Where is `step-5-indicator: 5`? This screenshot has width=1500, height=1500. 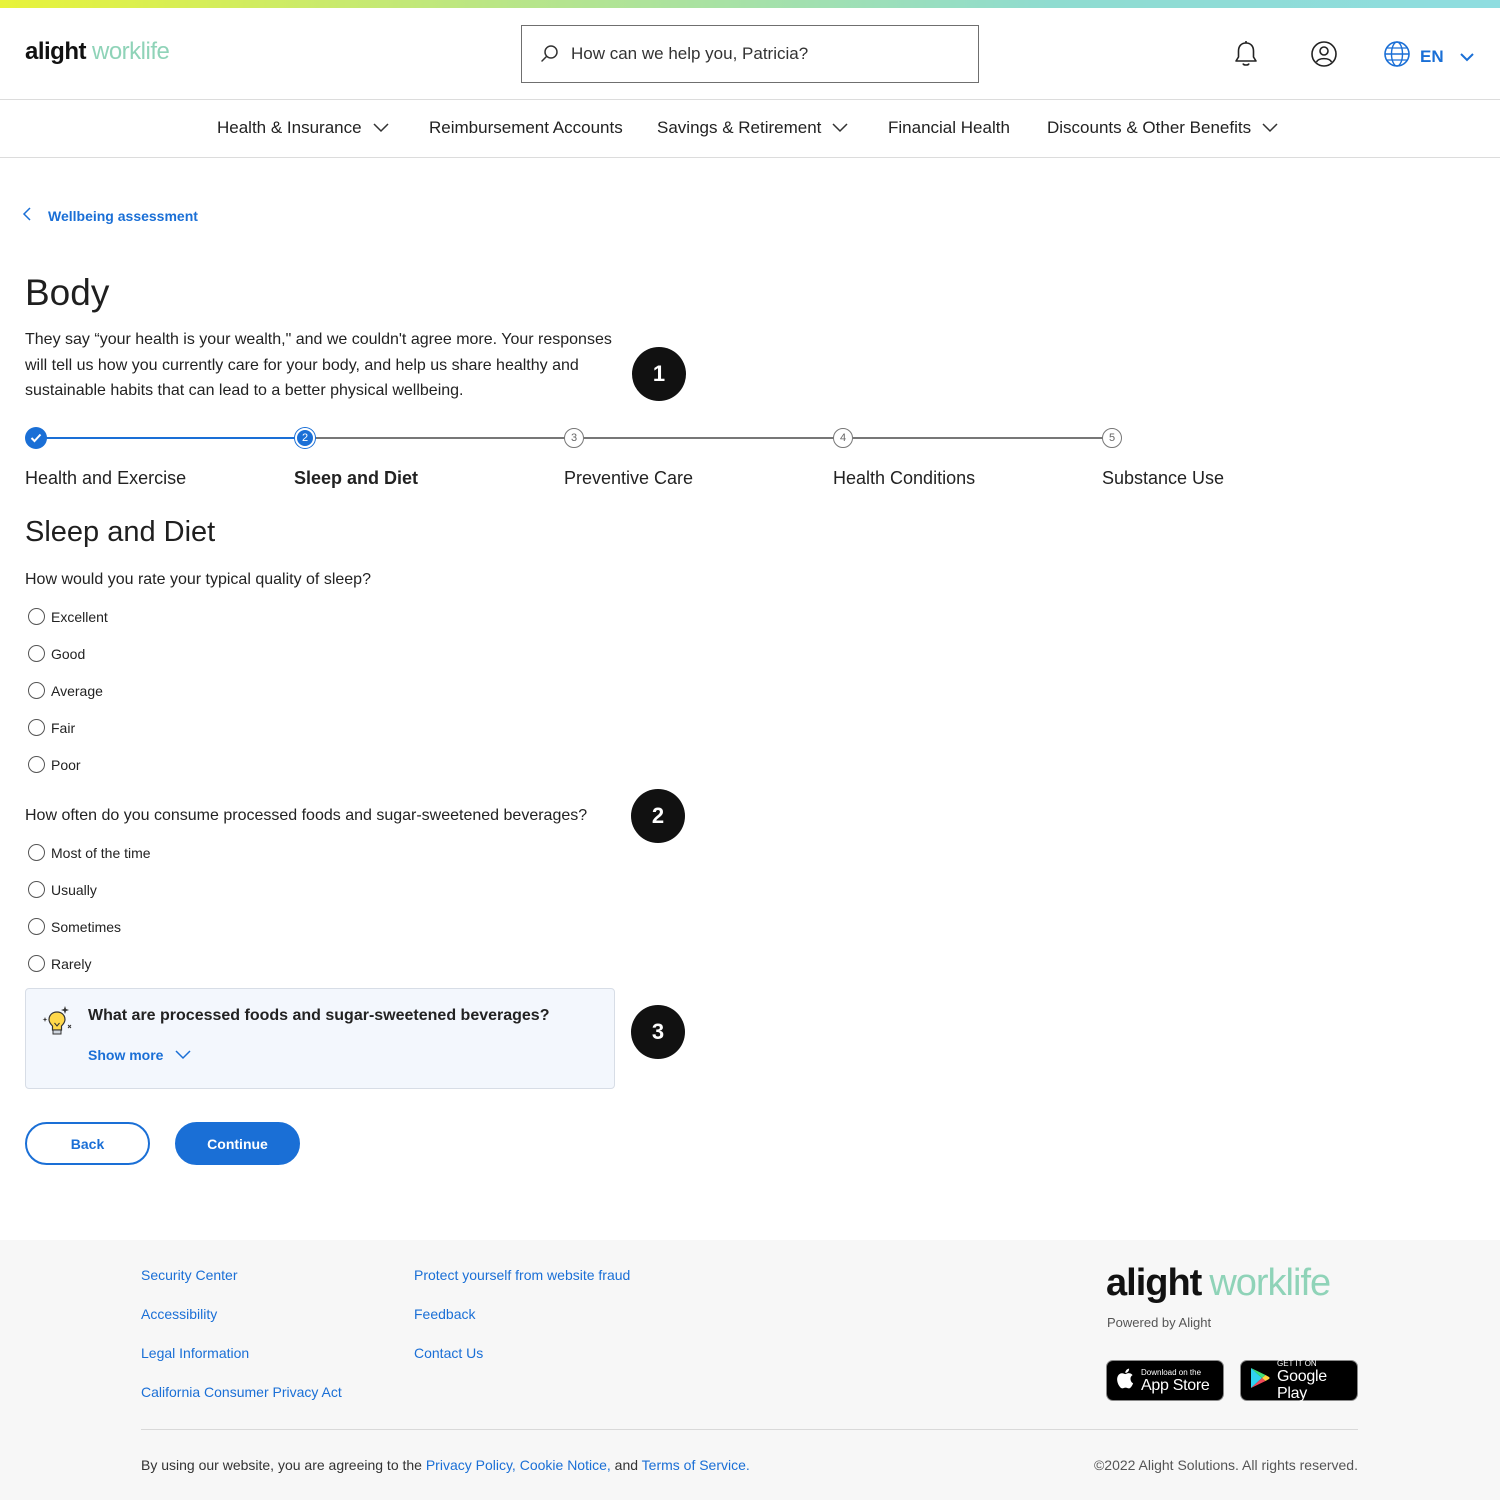 step-5-indicator: 5 is located at coordinates (1112, 438).